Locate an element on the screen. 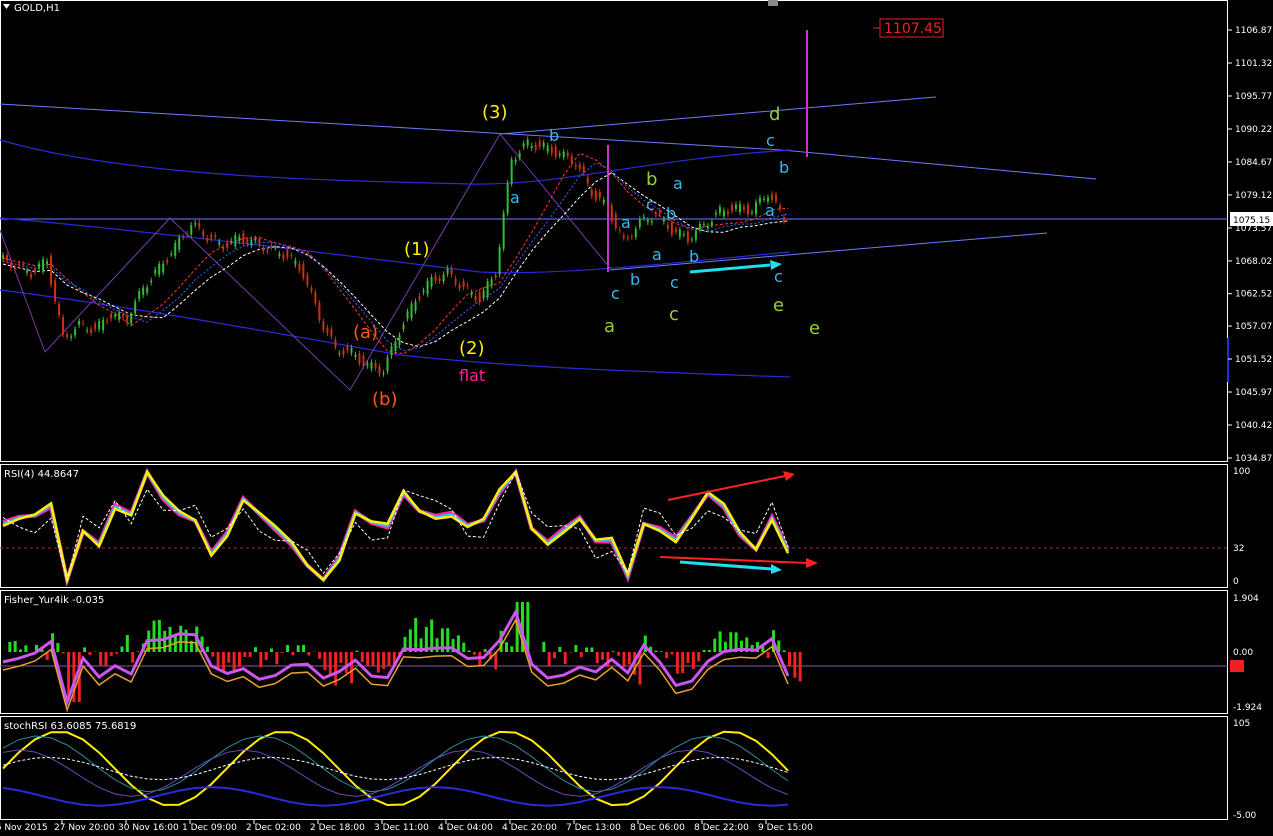  rsi-divergence-arrows is located at coordinates (739, 522).